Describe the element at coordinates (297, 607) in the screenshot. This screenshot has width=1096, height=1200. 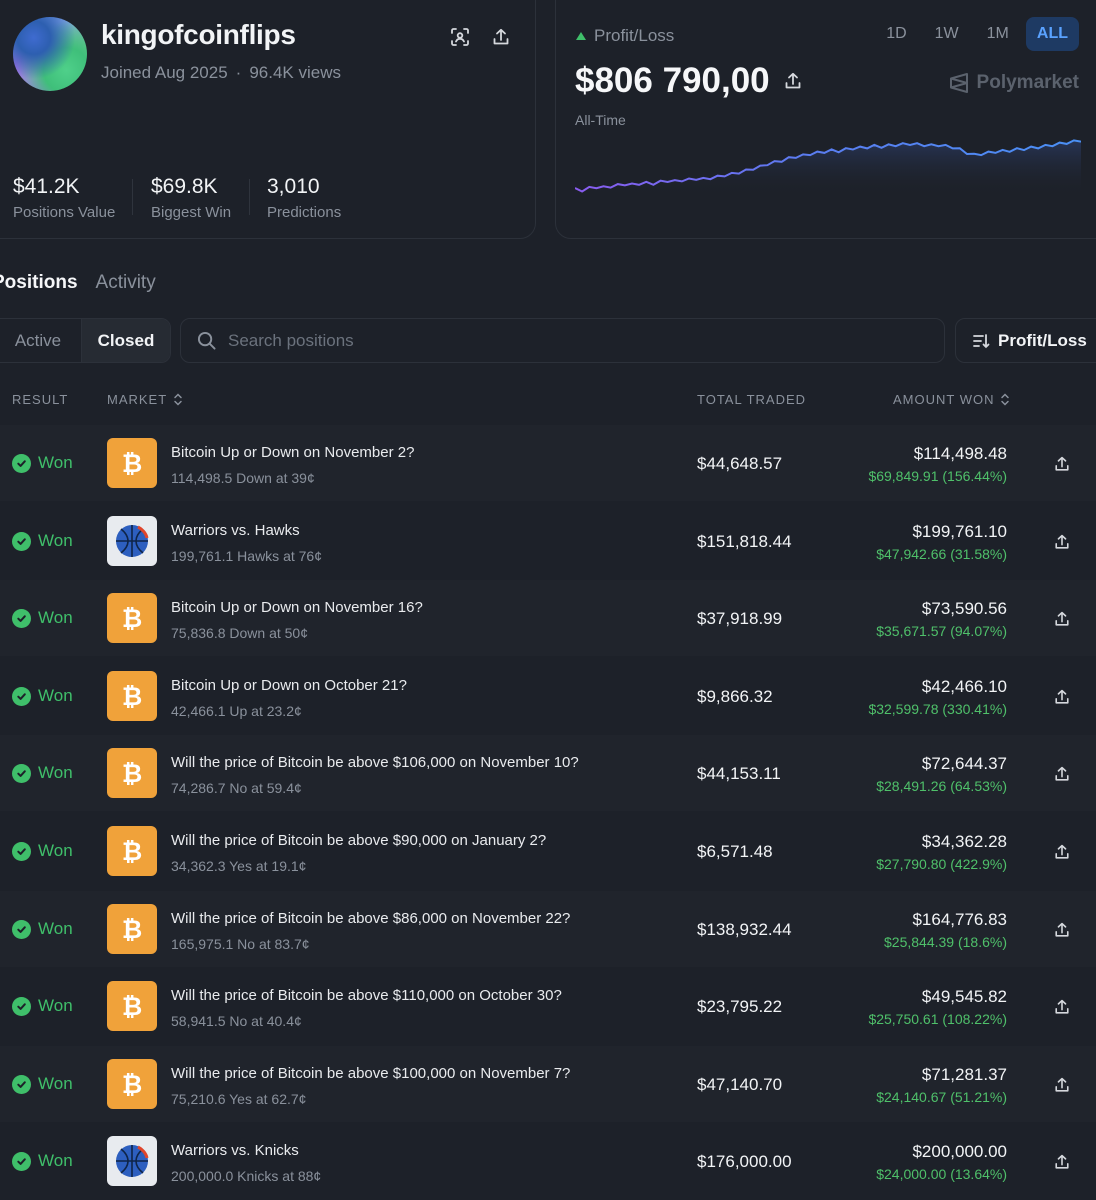
I see `market-title: Bitcoin Up or Down on November 16?` at that location.